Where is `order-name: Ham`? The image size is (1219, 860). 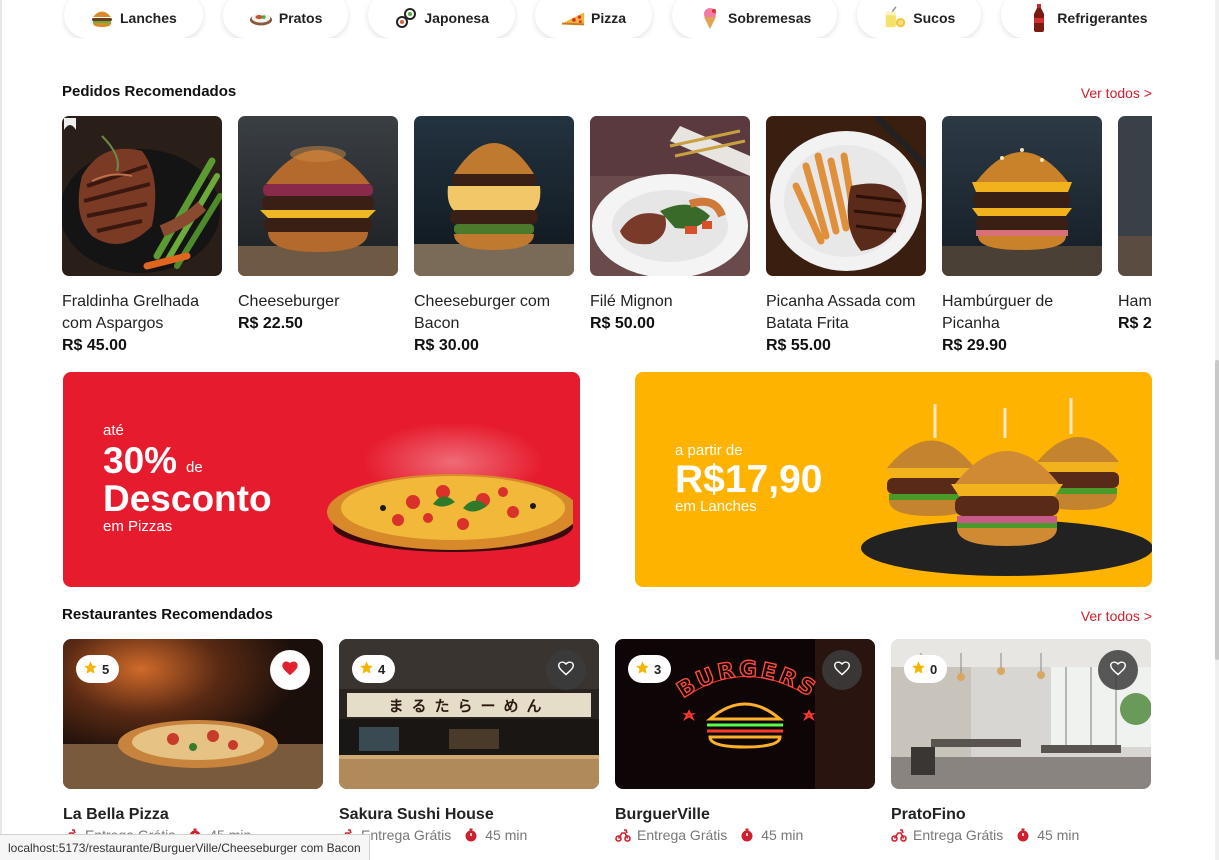
order-name: Ham is located at coordinates (1135, 301).